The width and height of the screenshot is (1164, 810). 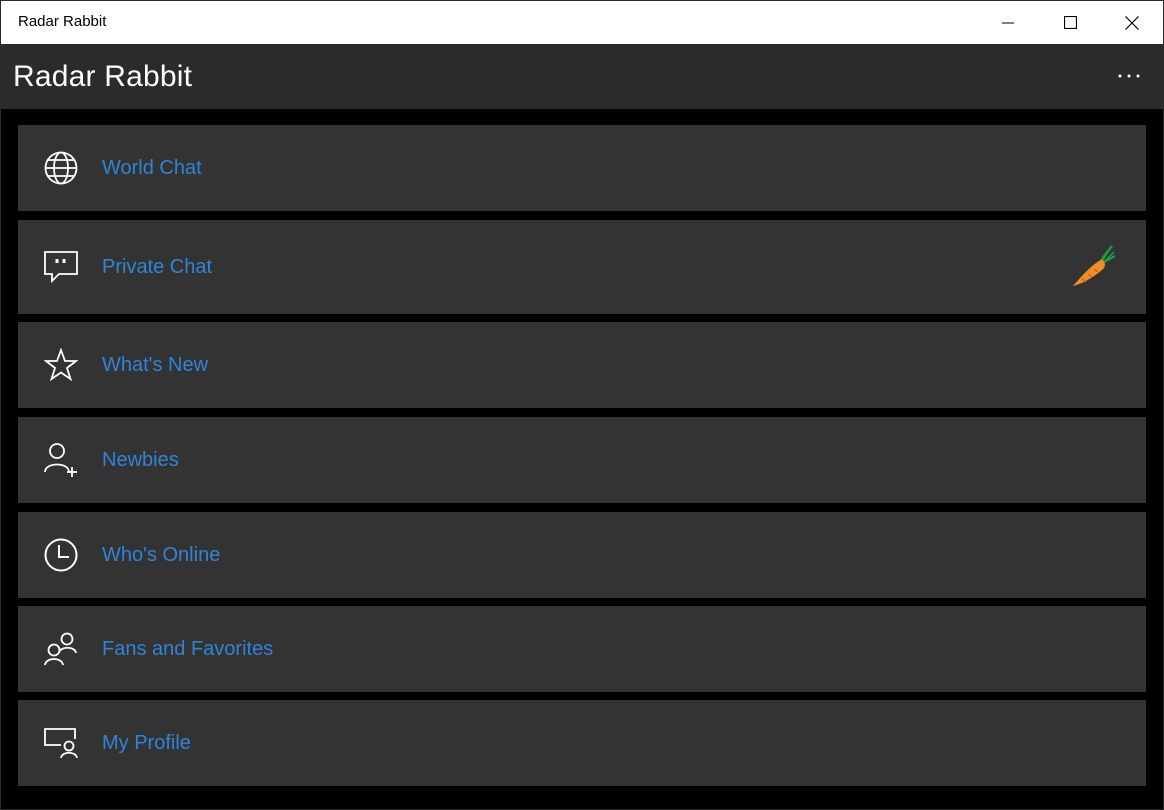 I want to click on menu-item-whats-new: What's New, so click(x=582, y=365).